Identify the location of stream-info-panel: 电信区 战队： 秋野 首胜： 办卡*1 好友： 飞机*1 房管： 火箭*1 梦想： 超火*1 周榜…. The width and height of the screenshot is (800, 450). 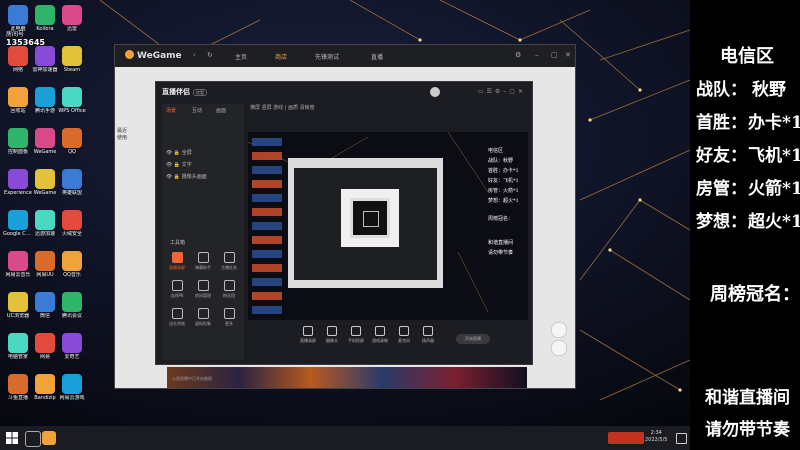
(745, 225).